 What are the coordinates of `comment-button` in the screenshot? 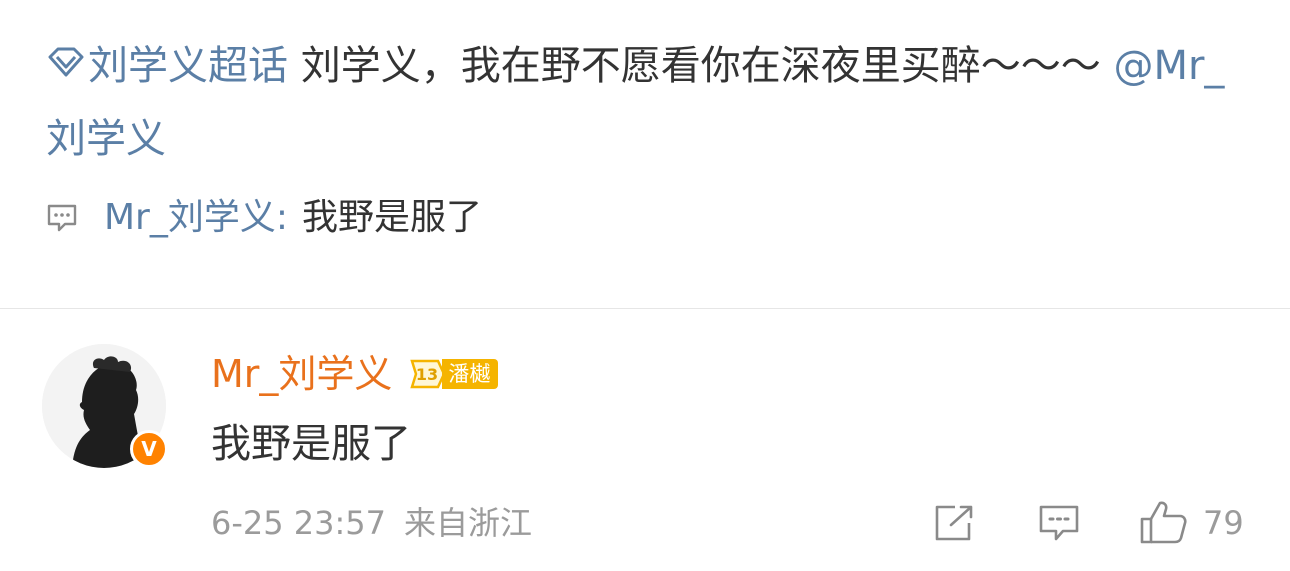 It's located at (1059, 523).